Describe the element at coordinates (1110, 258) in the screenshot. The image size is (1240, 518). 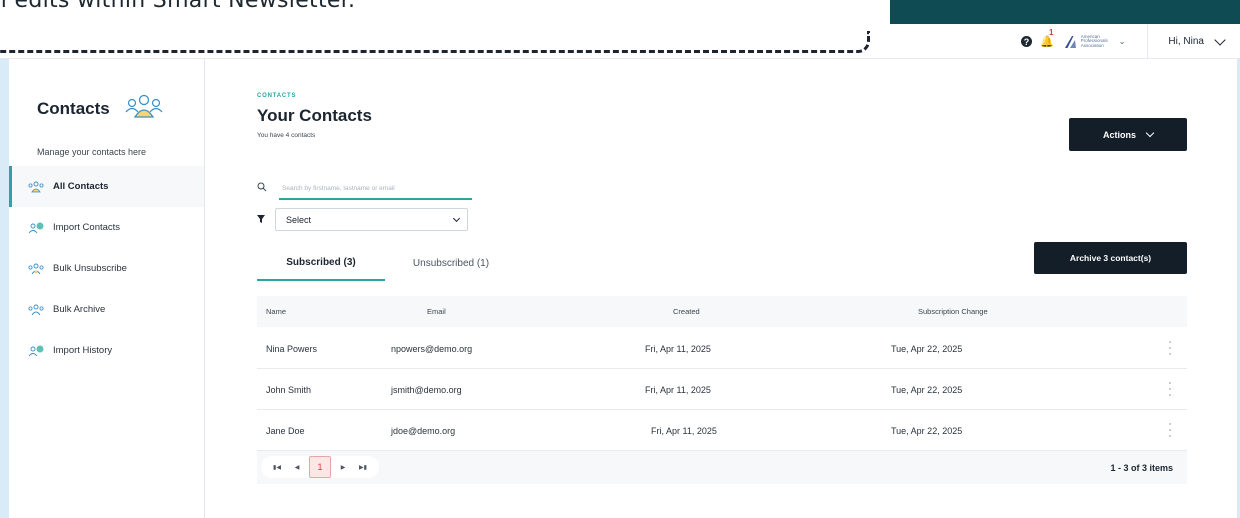
I see `archive-contacts-button: Archive 3 contact(s)` at that location.